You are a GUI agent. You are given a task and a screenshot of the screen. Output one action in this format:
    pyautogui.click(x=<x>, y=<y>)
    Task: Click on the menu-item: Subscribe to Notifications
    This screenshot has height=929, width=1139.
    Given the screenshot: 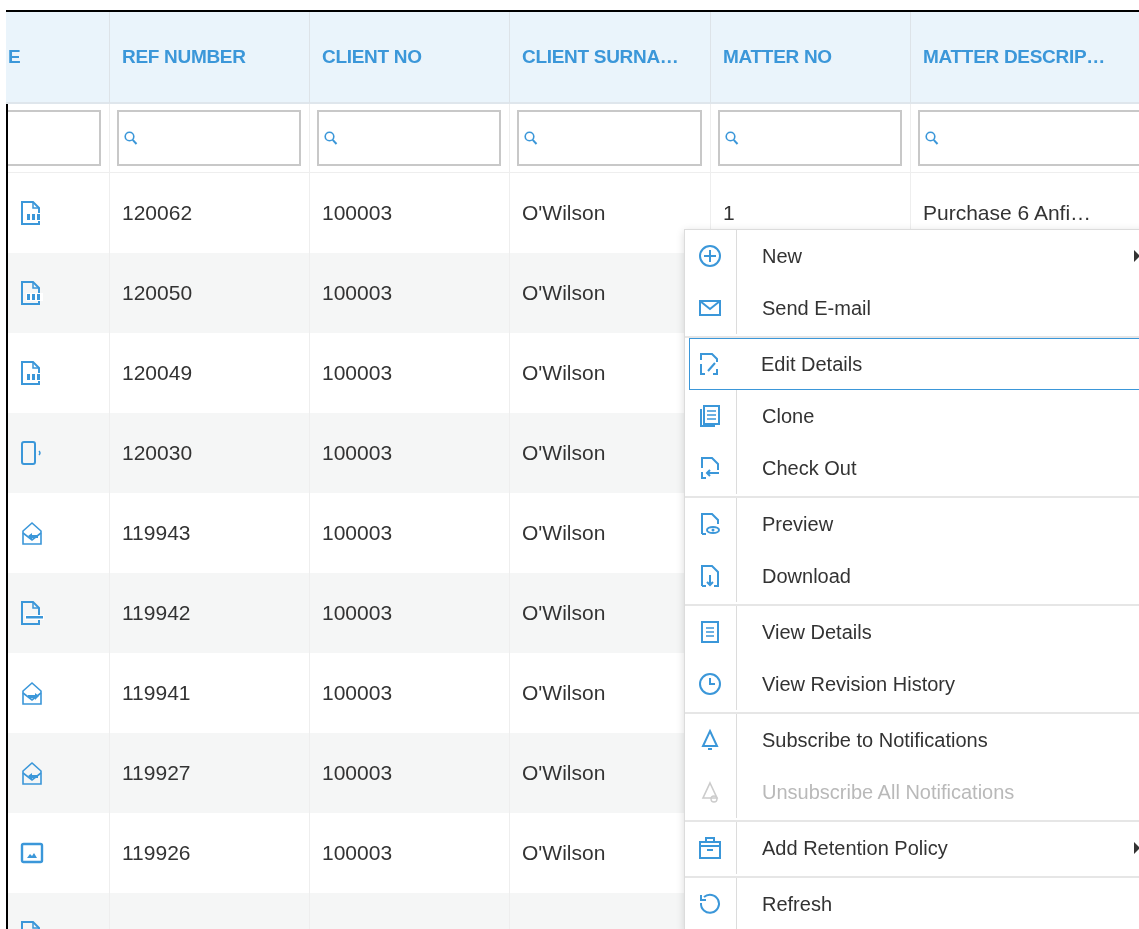 What is the action you would take?
    pyautogui.click(x=912, y=740)
    